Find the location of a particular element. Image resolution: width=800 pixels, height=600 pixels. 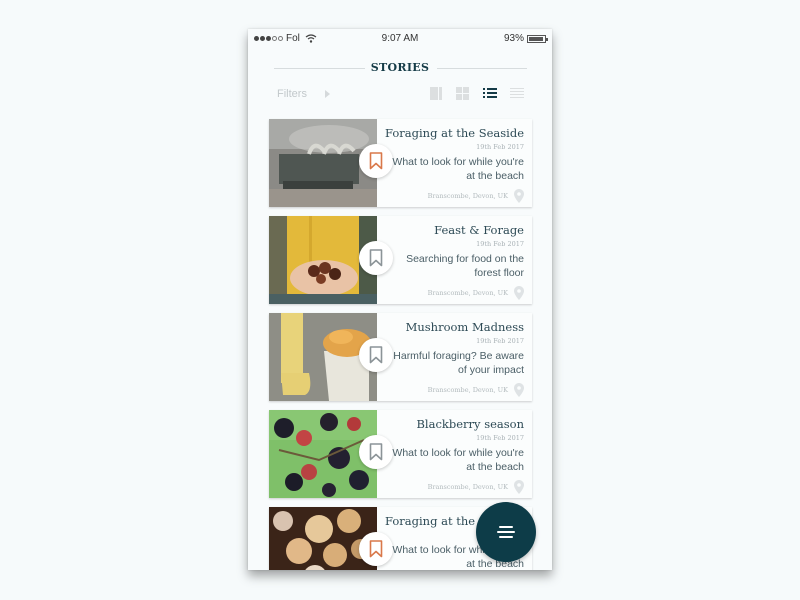

view-single-button is located at coordinates (436, 93).